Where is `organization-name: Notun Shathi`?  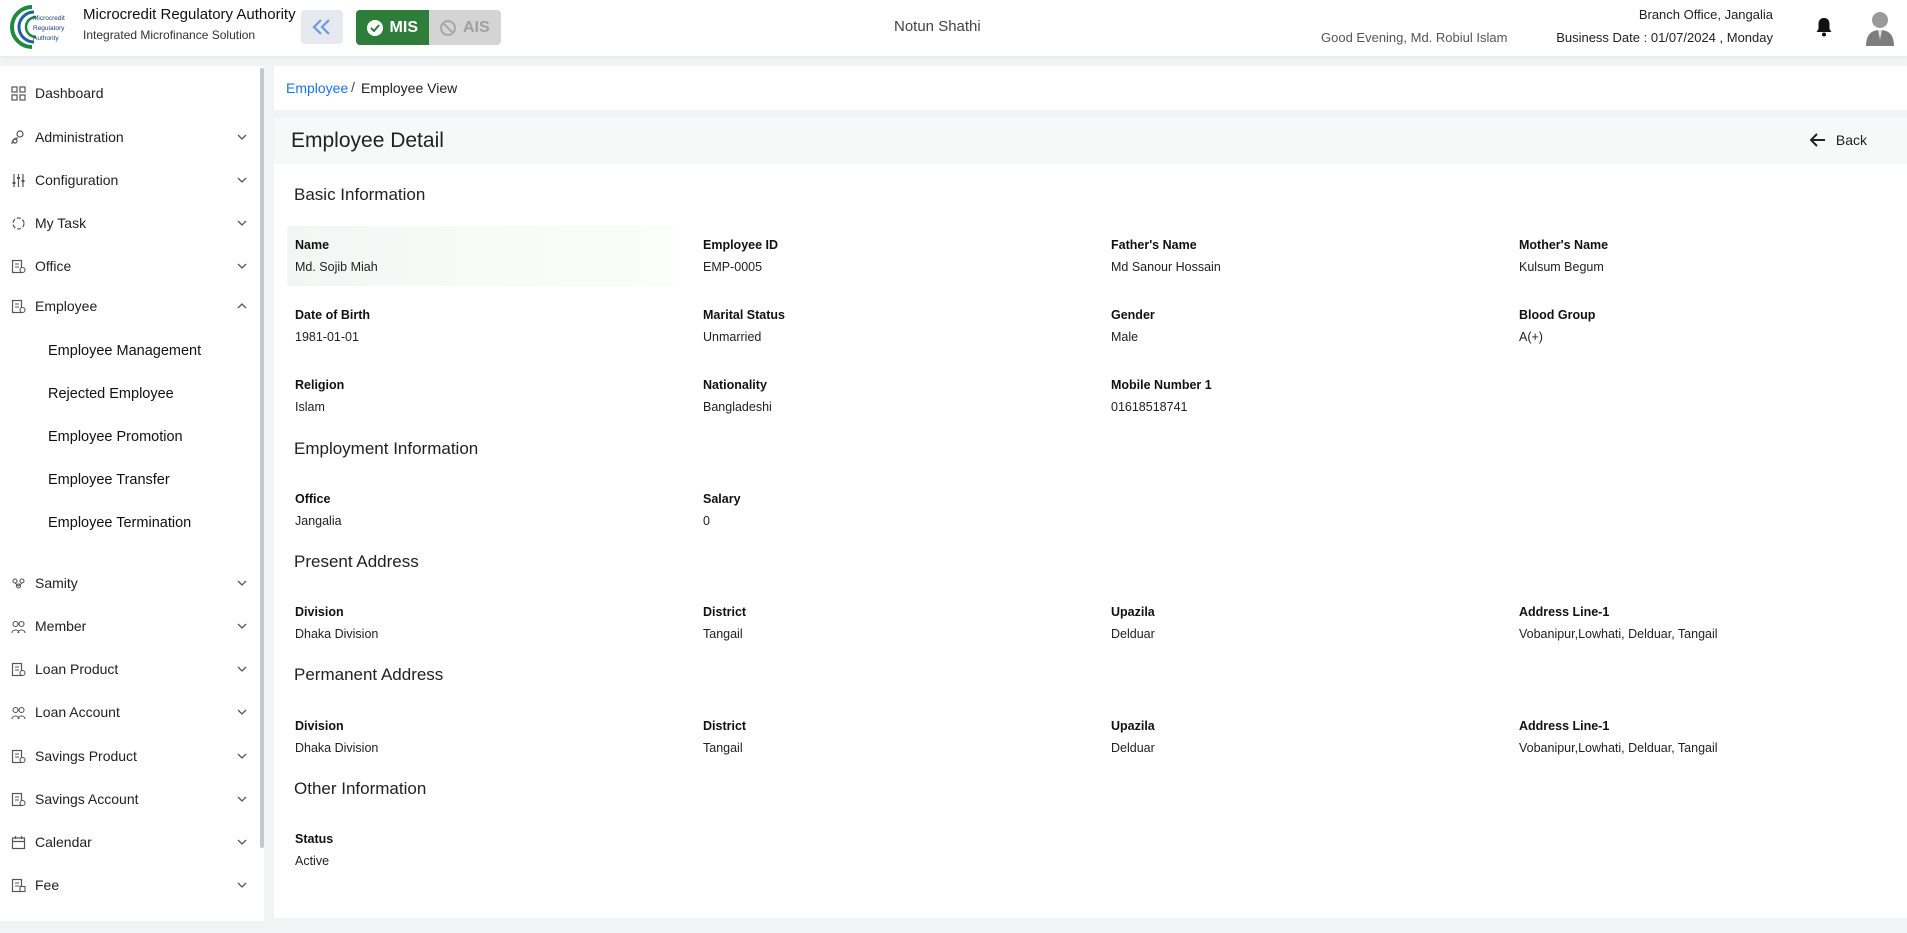
organization-name: Notun Shathi is located at coordinates (937, 26).